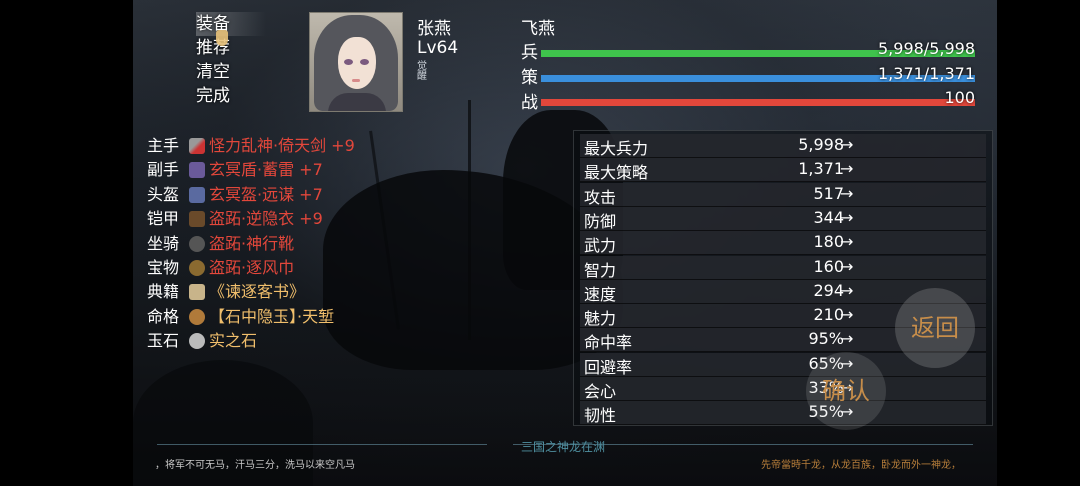 Image resolution: width=1080 pixels, height=486 pixels. I want to click on stat-label: 最大兵力, so click(616, 148).